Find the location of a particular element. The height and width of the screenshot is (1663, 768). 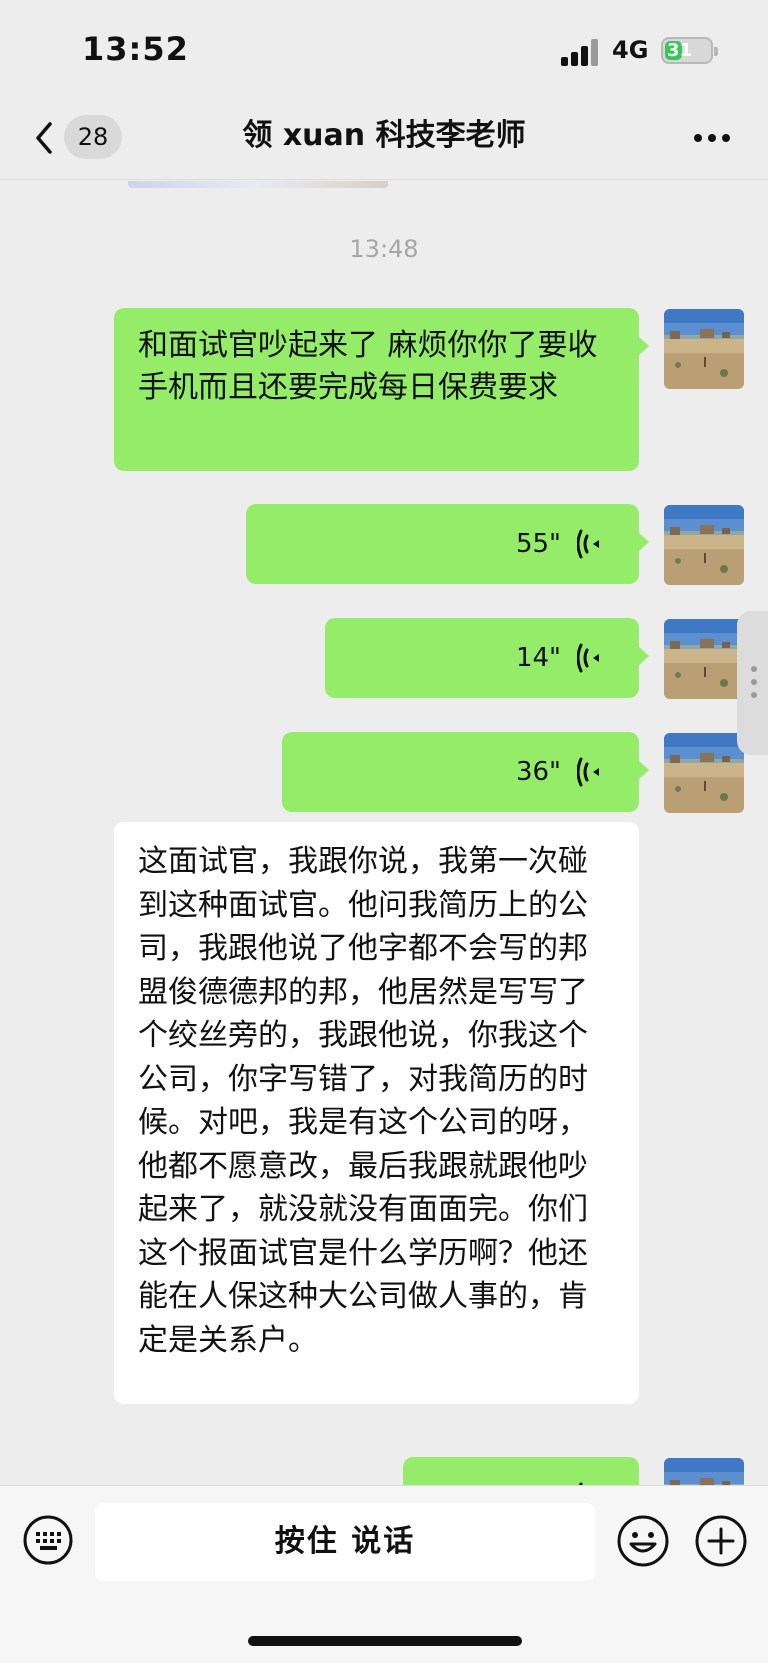

status-time: 13:52 is located at coordinates (135, 49).